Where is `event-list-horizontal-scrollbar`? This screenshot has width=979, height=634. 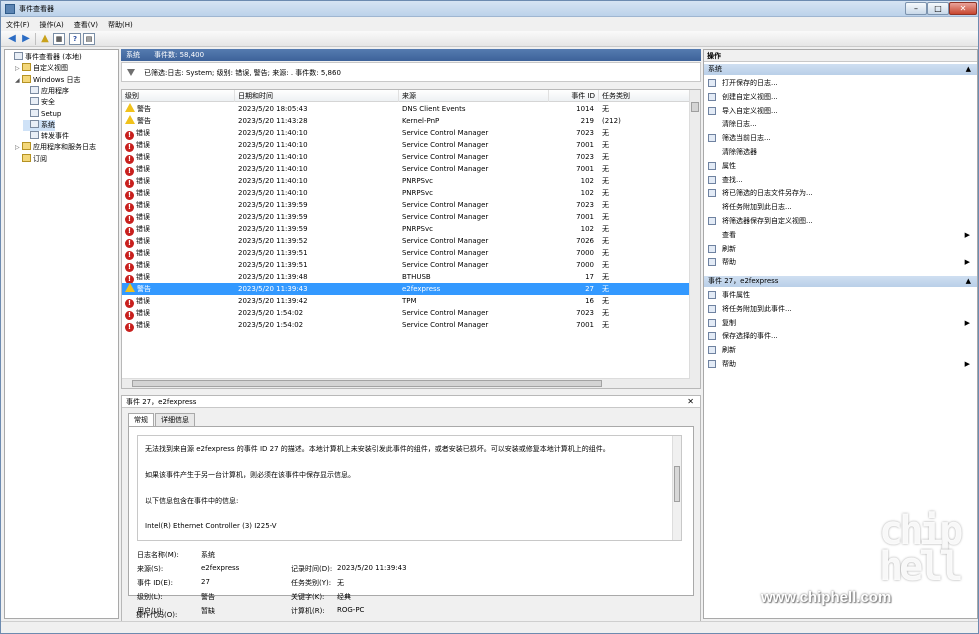 event-list-horizontal-scrollbar is located at coordinates (406, 383).